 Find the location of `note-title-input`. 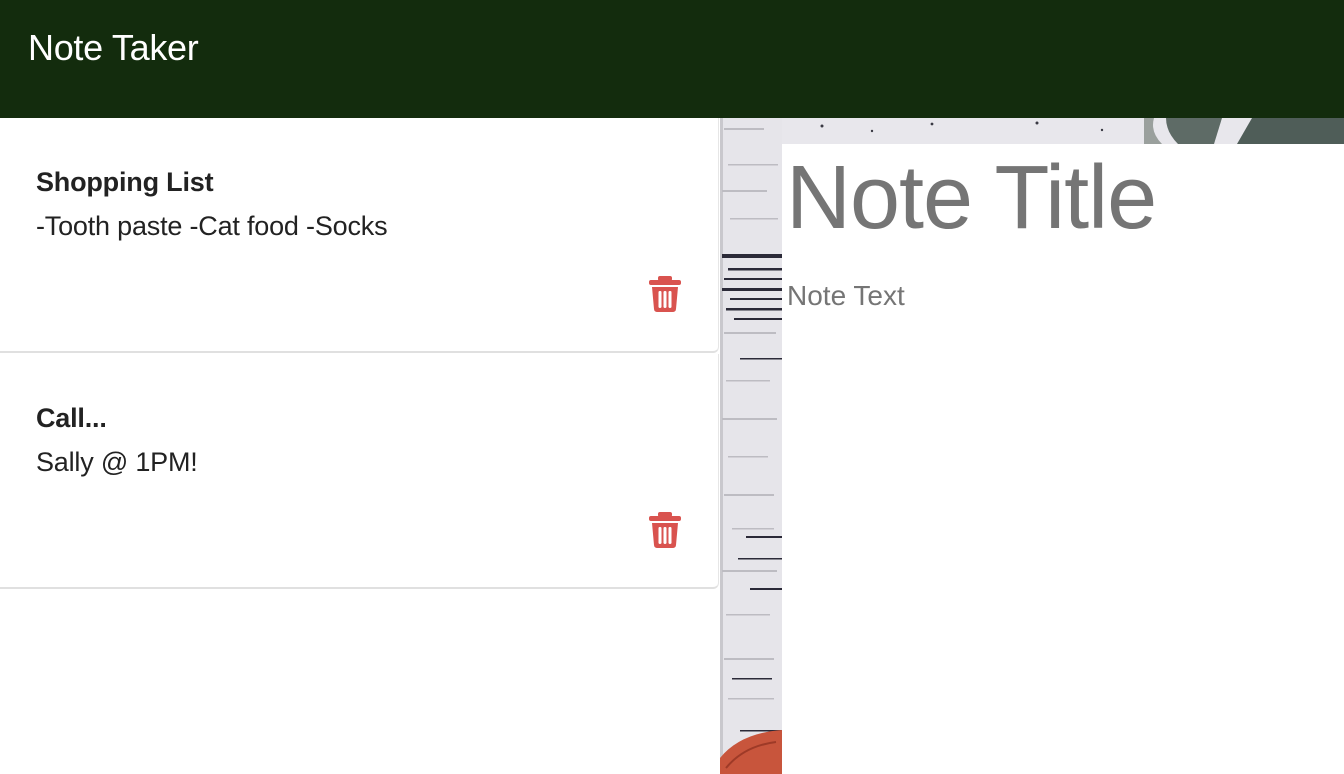

note-title-input is located at coordinates (1056, 198).